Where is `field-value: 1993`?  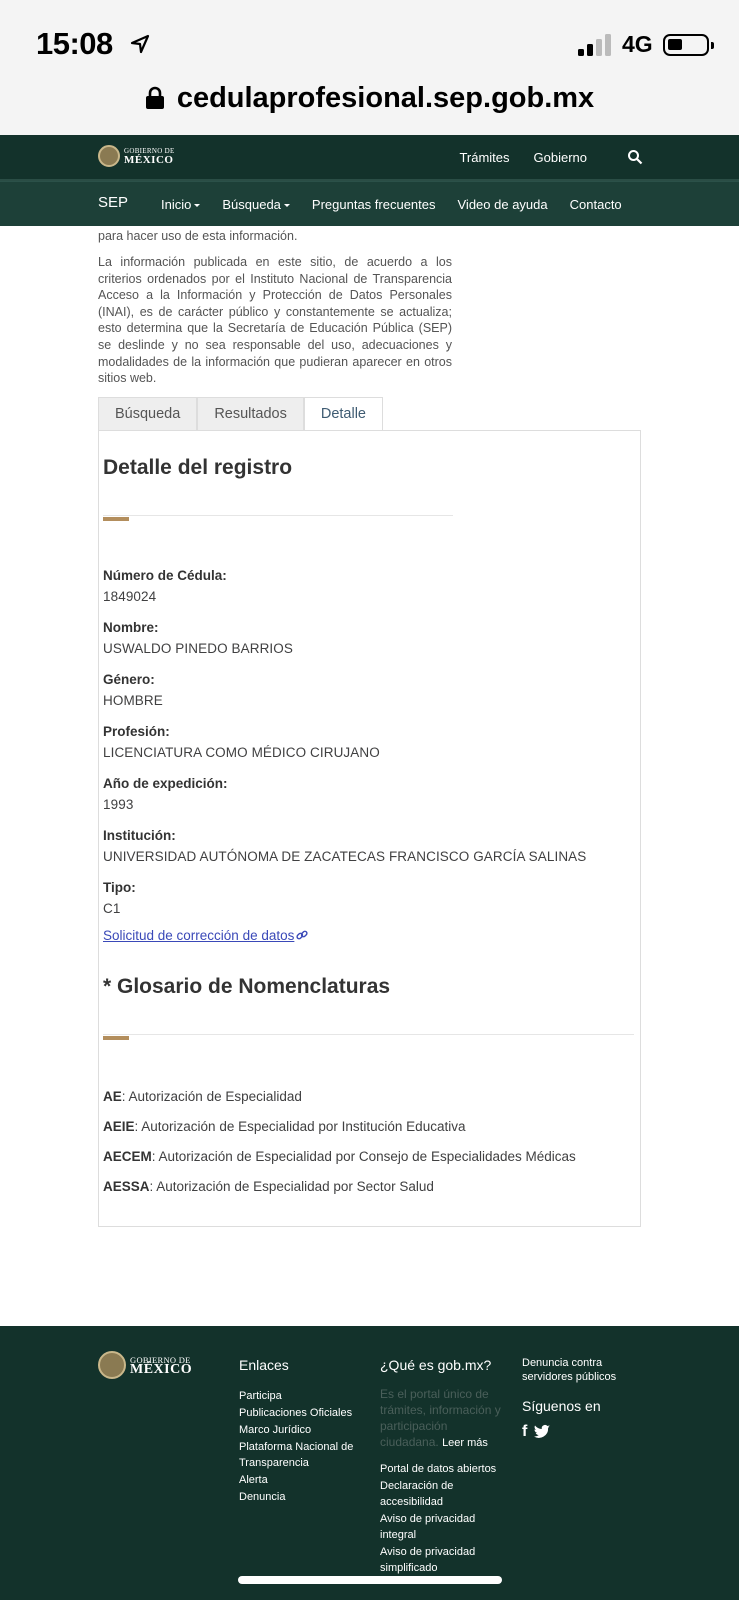
field-value: 1993 is located at coordinates (118, 804).